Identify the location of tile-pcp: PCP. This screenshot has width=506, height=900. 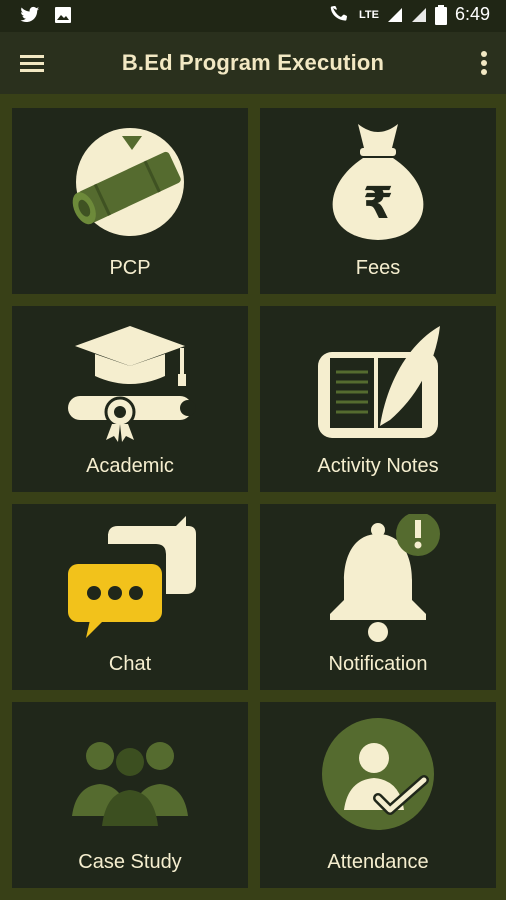
(130, 201).